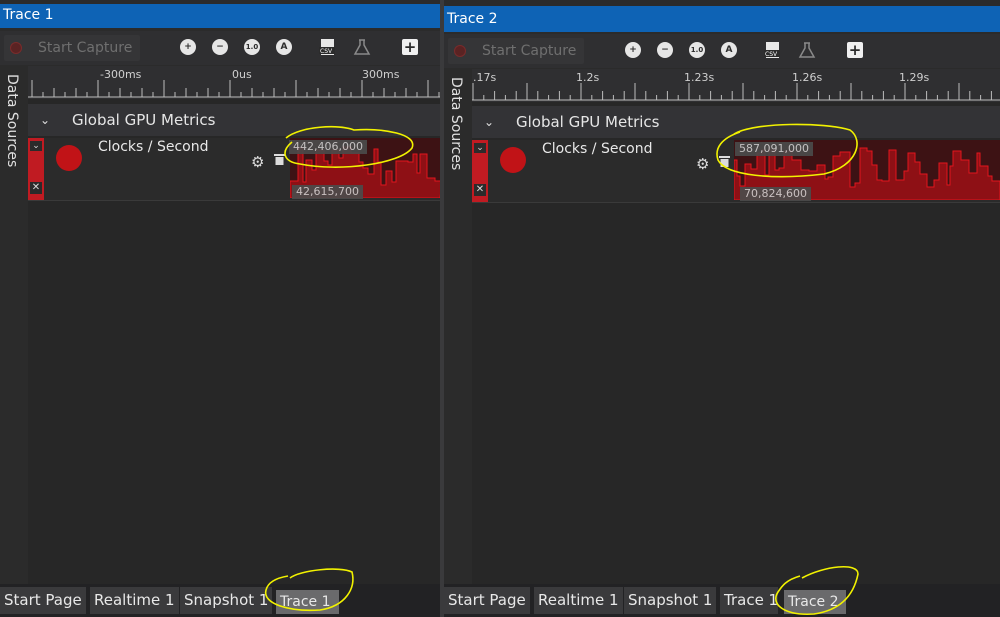 The width and height of the screenshot is (1000, 617). What do you see at coordinates (699, 77) in the screenshot?
I see `ruler-label: 1.23s` at bounding box center [699, 77].